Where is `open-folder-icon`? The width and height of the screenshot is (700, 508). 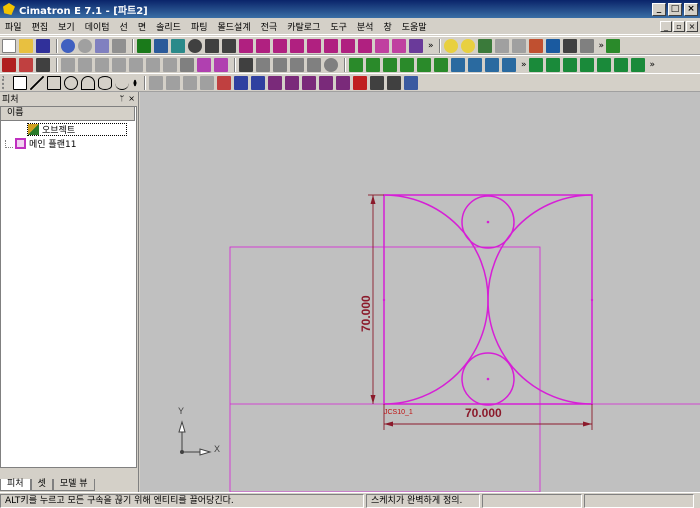 open-folder-icon is located at coordinates (26, 45).